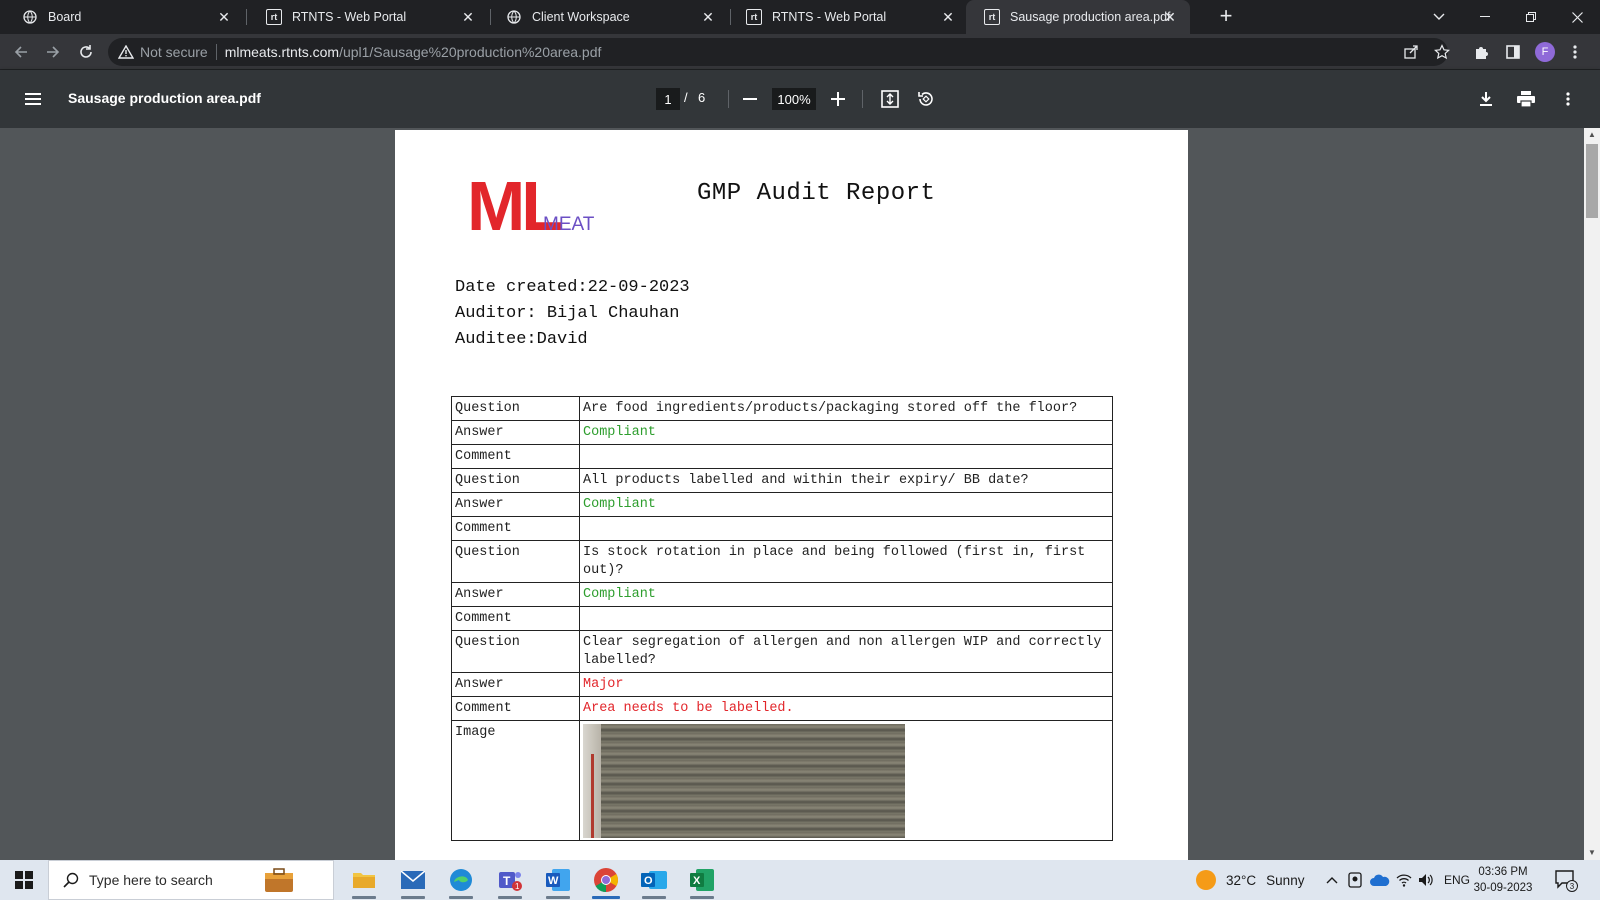 This screenshot has width=1600, height=900. Describe the element at coordinates (1531, 17) in the screenshot. I see `restore-button` at that location.